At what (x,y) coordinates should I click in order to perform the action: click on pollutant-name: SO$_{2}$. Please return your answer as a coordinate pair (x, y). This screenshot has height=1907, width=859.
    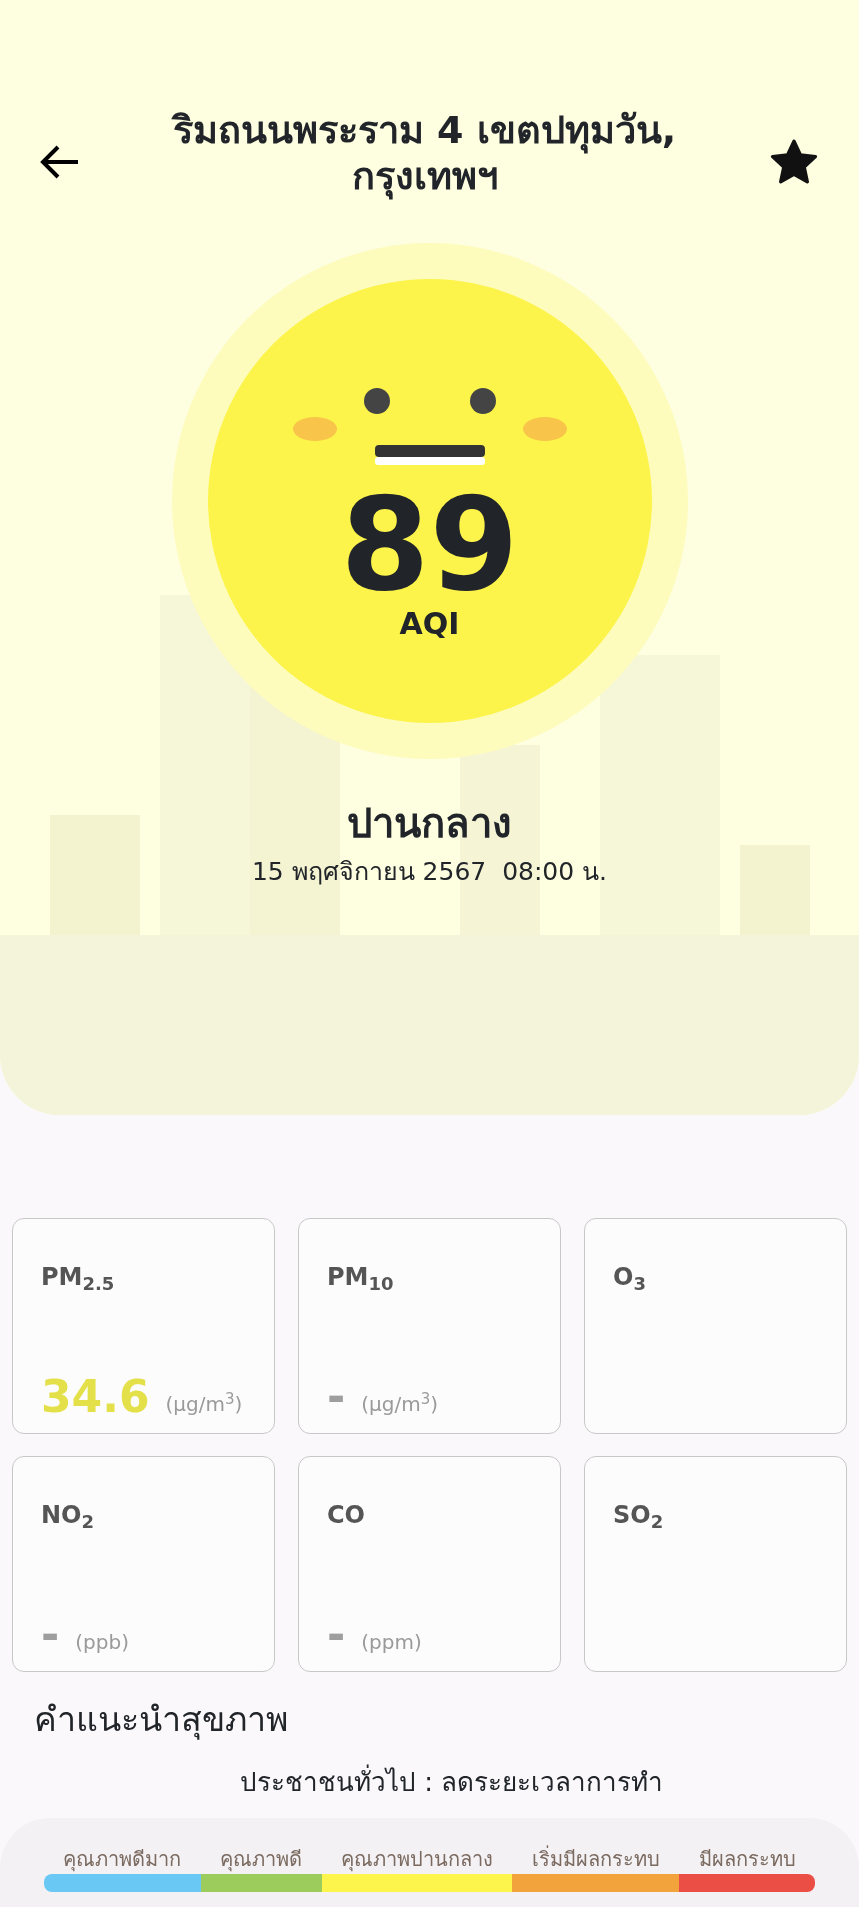
    Looking at the image, I should click on (638, 1516).